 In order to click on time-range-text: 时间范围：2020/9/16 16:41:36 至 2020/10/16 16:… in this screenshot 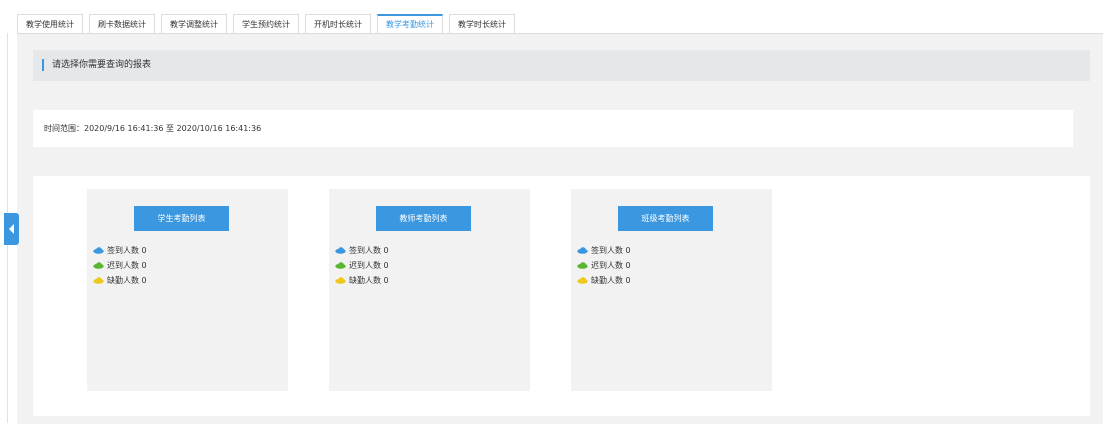, I will do `click(153, 128)`.